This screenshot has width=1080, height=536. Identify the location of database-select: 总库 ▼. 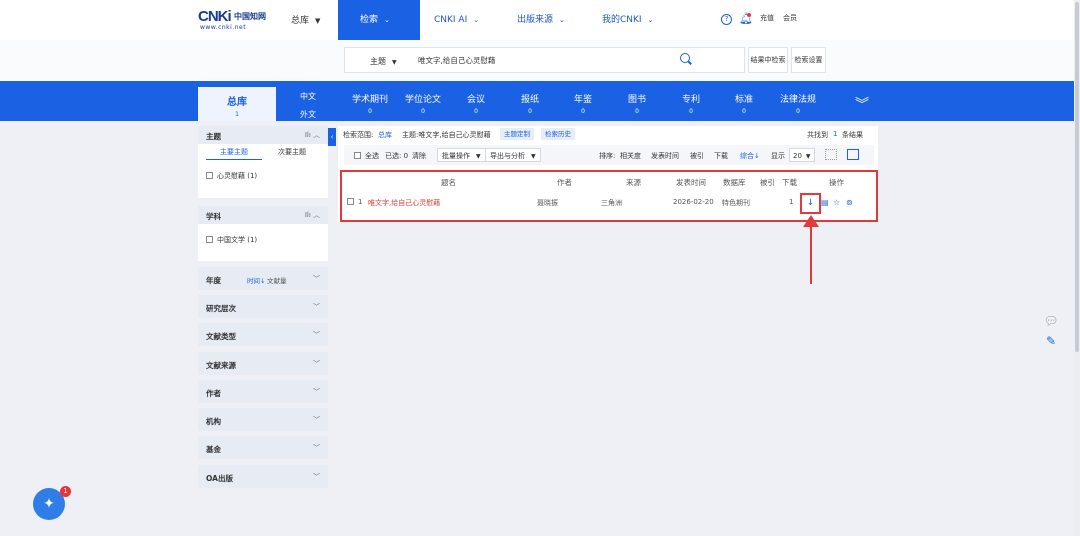
(305, 19).